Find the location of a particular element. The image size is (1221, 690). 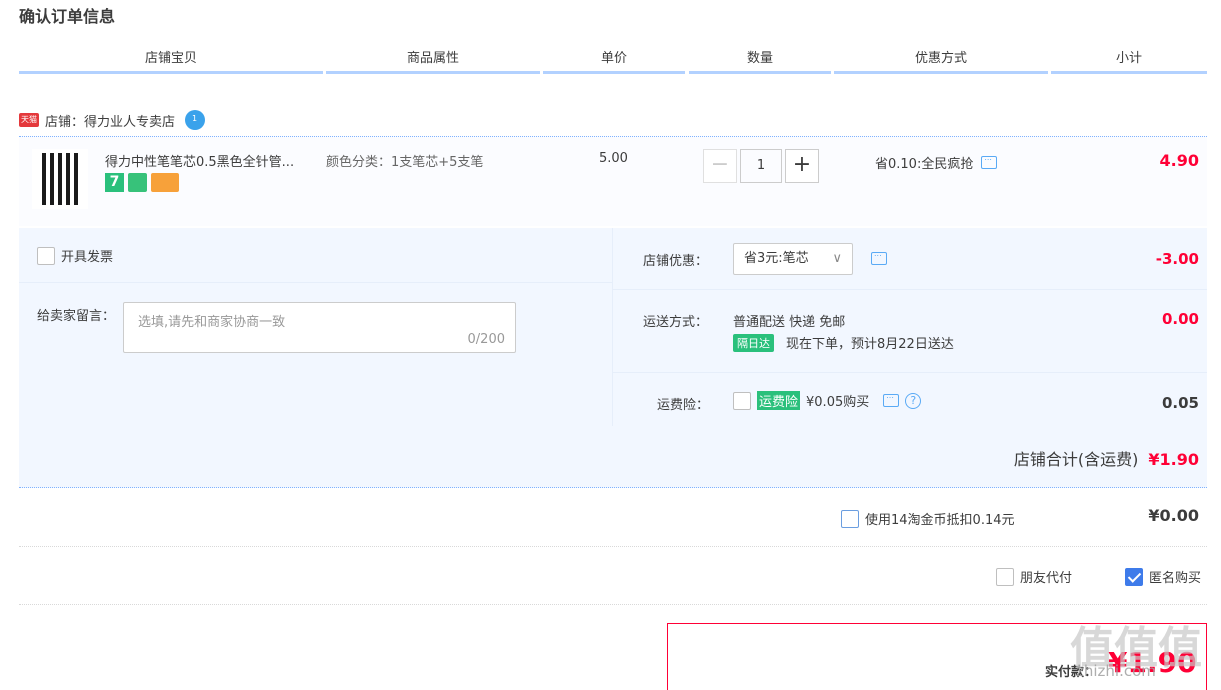

shop-header: 天猫 店铺：得力业人专卖店 is located at coordinates (112, 120).